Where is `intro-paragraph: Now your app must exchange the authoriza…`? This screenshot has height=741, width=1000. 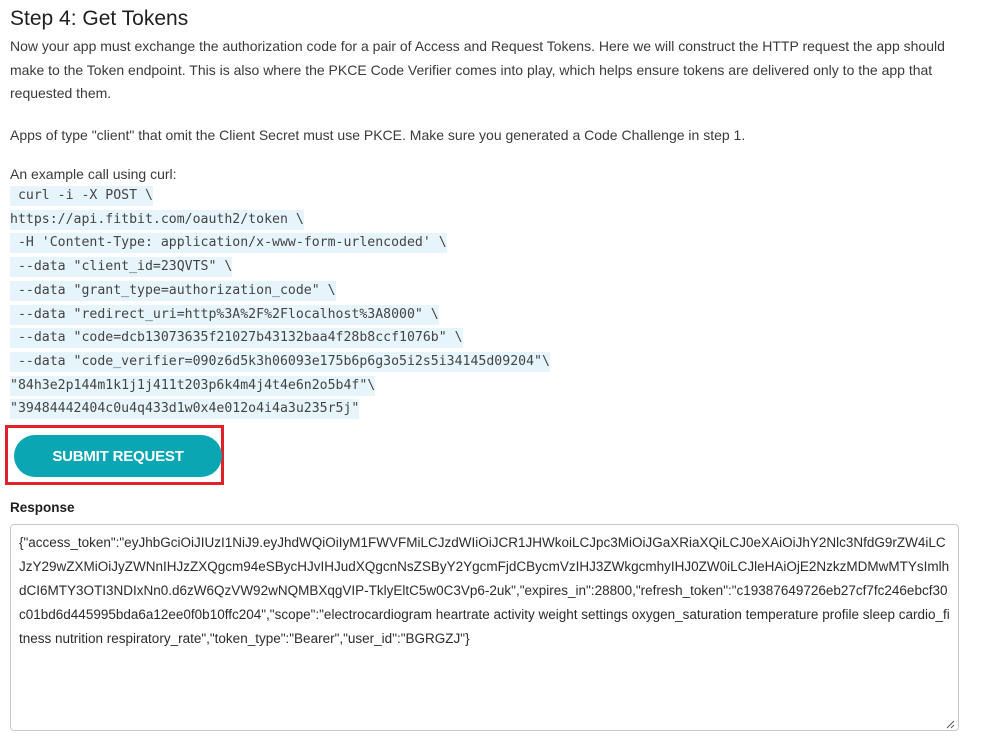 intro-paragraph: Now your app must exchange the authoriza… is located at coordinates (477, 69).